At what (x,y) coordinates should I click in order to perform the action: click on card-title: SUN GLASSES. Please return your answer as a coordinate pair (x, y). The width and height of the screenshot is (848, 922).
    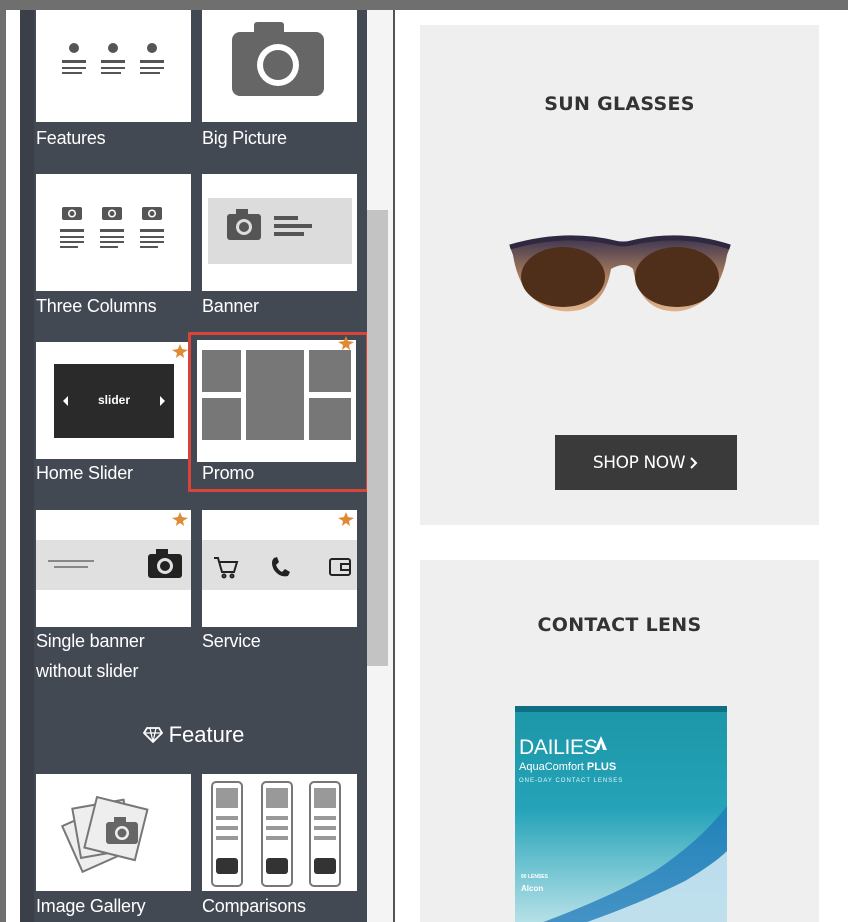
    Looking at the image, I should click on (619, 104).